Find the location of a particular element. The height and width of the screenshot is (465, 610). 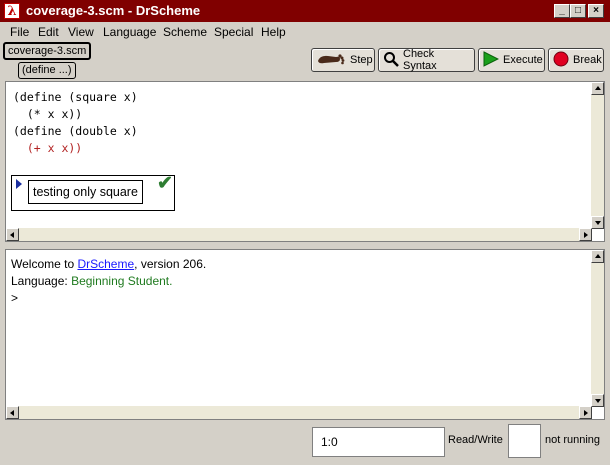

code-line-1: (define (square x) is located at coordinates (75, 97).